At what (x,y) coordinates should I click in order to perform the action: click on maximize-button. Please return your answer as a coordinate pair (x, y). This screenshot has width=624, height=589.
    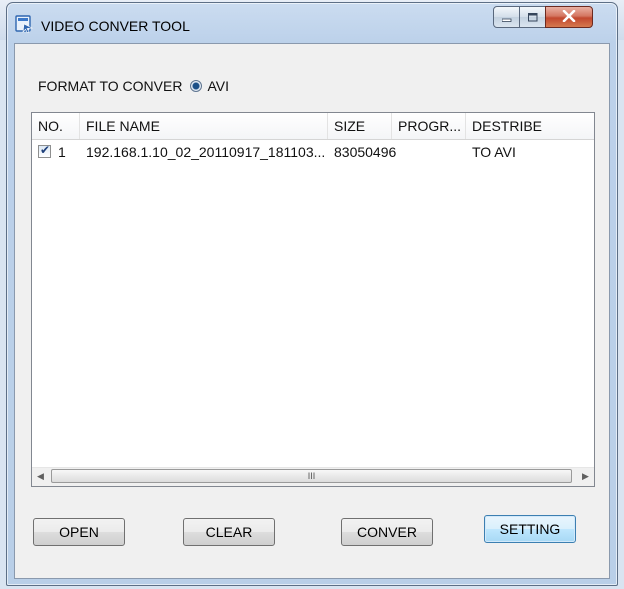
    Looking at the image, I should click on (532, 17).